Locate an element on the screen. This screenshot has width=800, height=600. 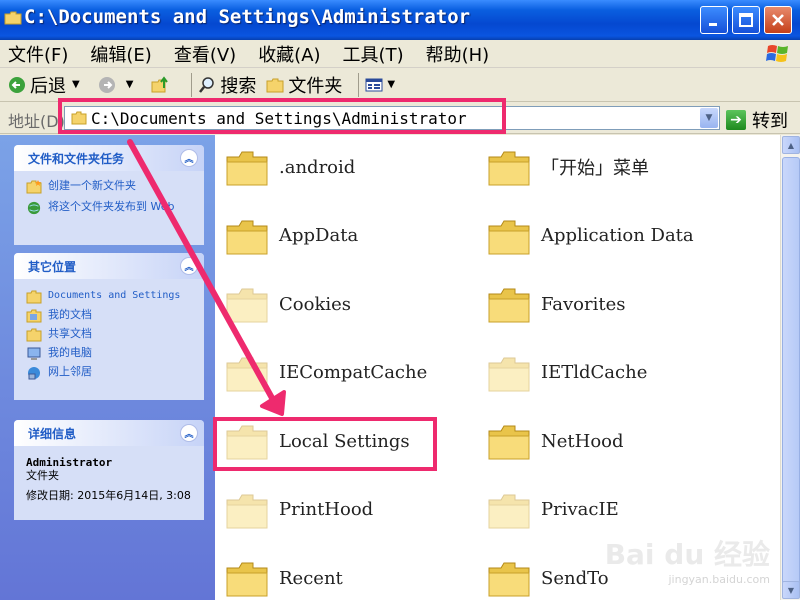
folder-item: IECompatCache is located at coordinates (326, 373).